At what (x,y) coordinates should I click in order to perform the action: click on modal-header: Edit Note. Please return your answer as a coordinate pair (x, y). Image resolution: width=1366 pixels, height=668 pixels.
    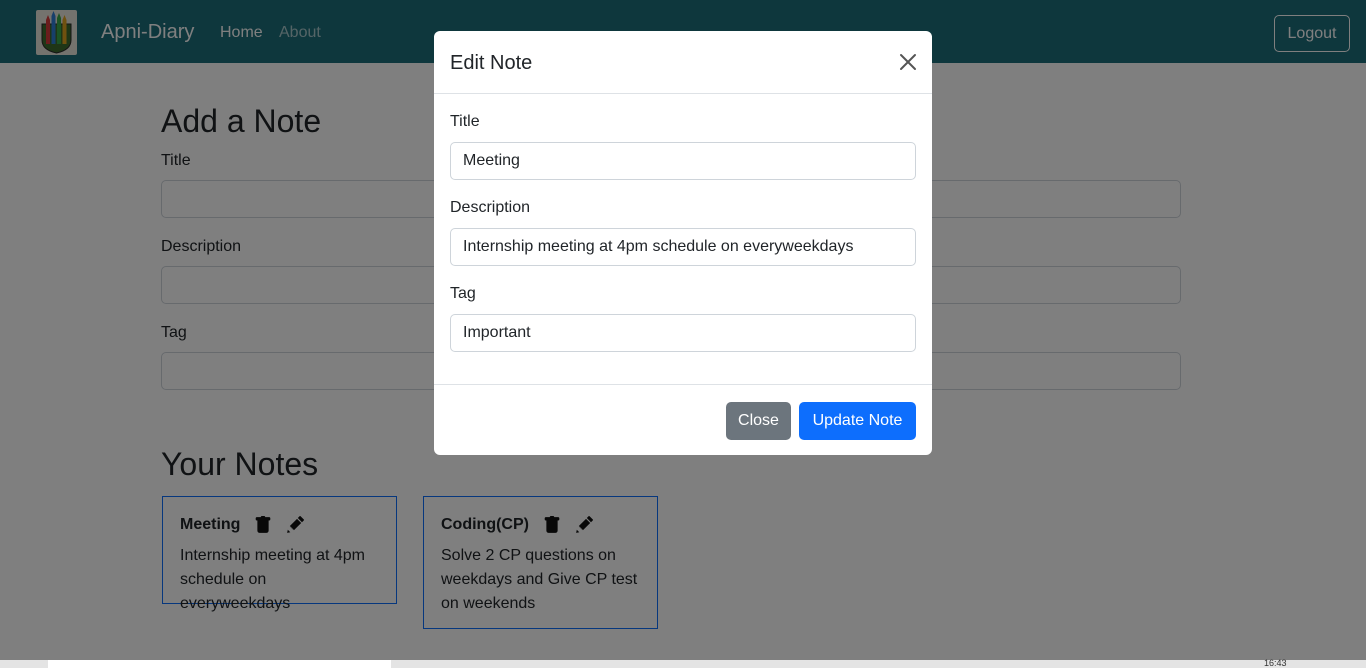
    Looking at the image, I should click on (683, 62).